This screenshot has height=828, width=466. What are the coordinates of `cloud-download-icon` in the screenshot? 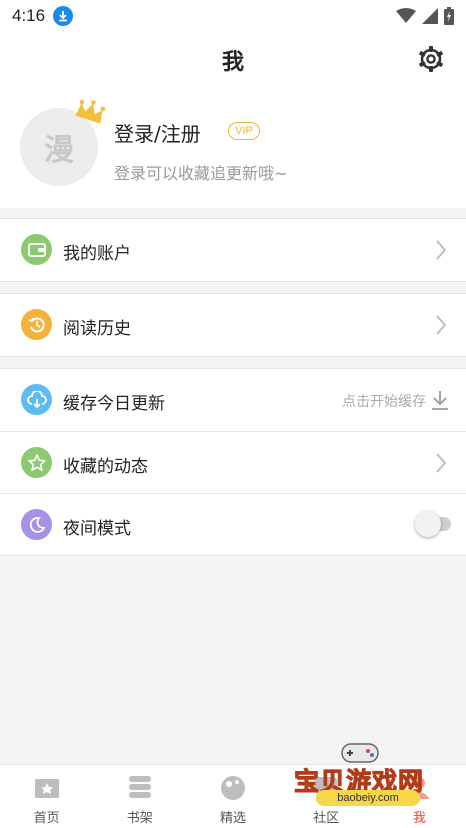 It's located at (36, 399).